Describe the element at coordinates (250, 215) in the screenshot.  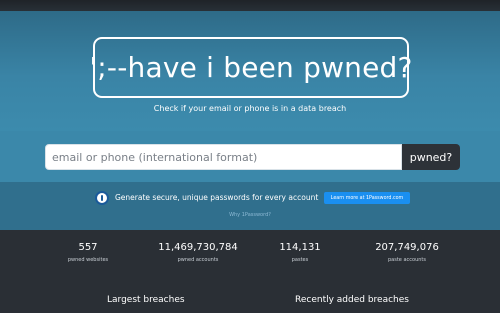
I see `why-1password-link: Why 1Password?` at that location.